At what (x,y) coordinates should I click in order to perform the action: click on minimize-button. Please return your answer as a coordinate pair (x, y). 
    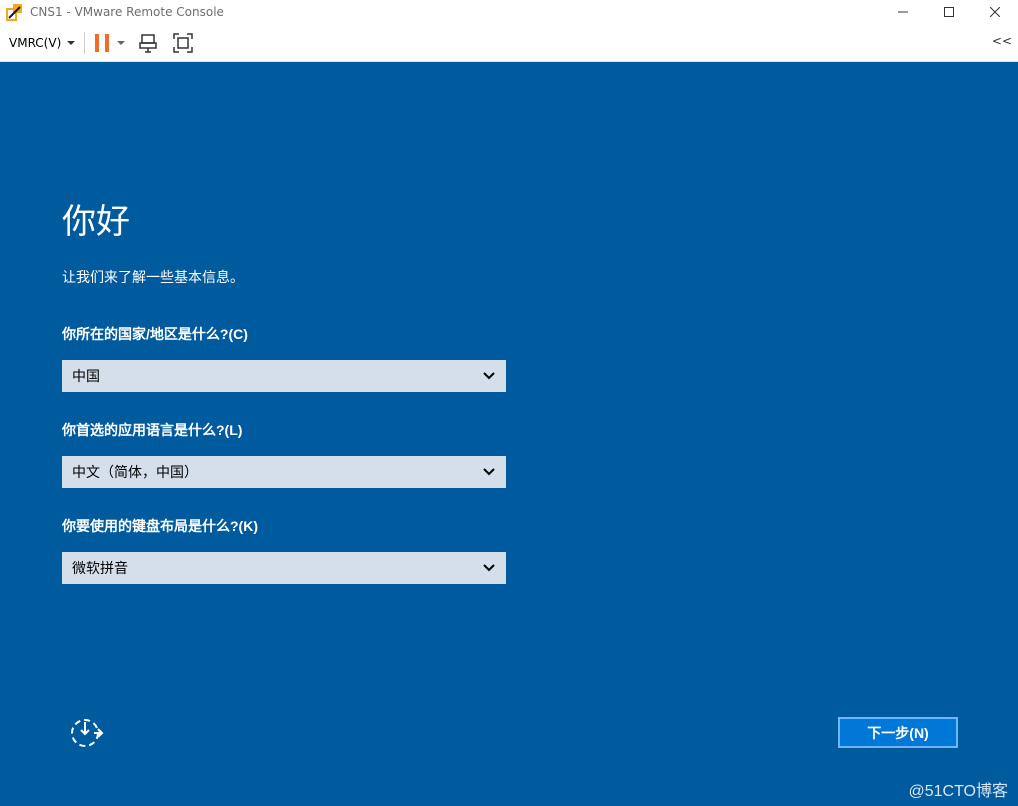
    Looking at the image, I should click on (903, 12).